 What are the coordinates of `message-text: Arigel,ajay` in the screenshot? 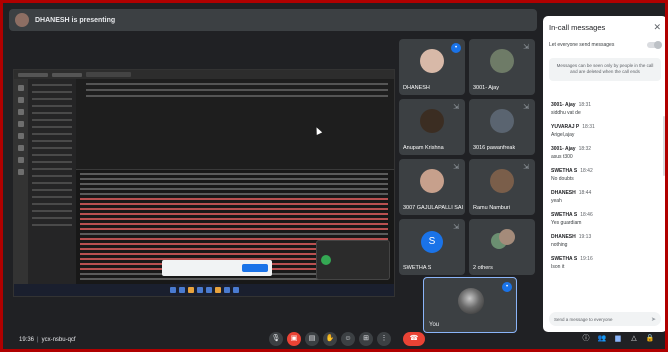 It's located at (563, 135).